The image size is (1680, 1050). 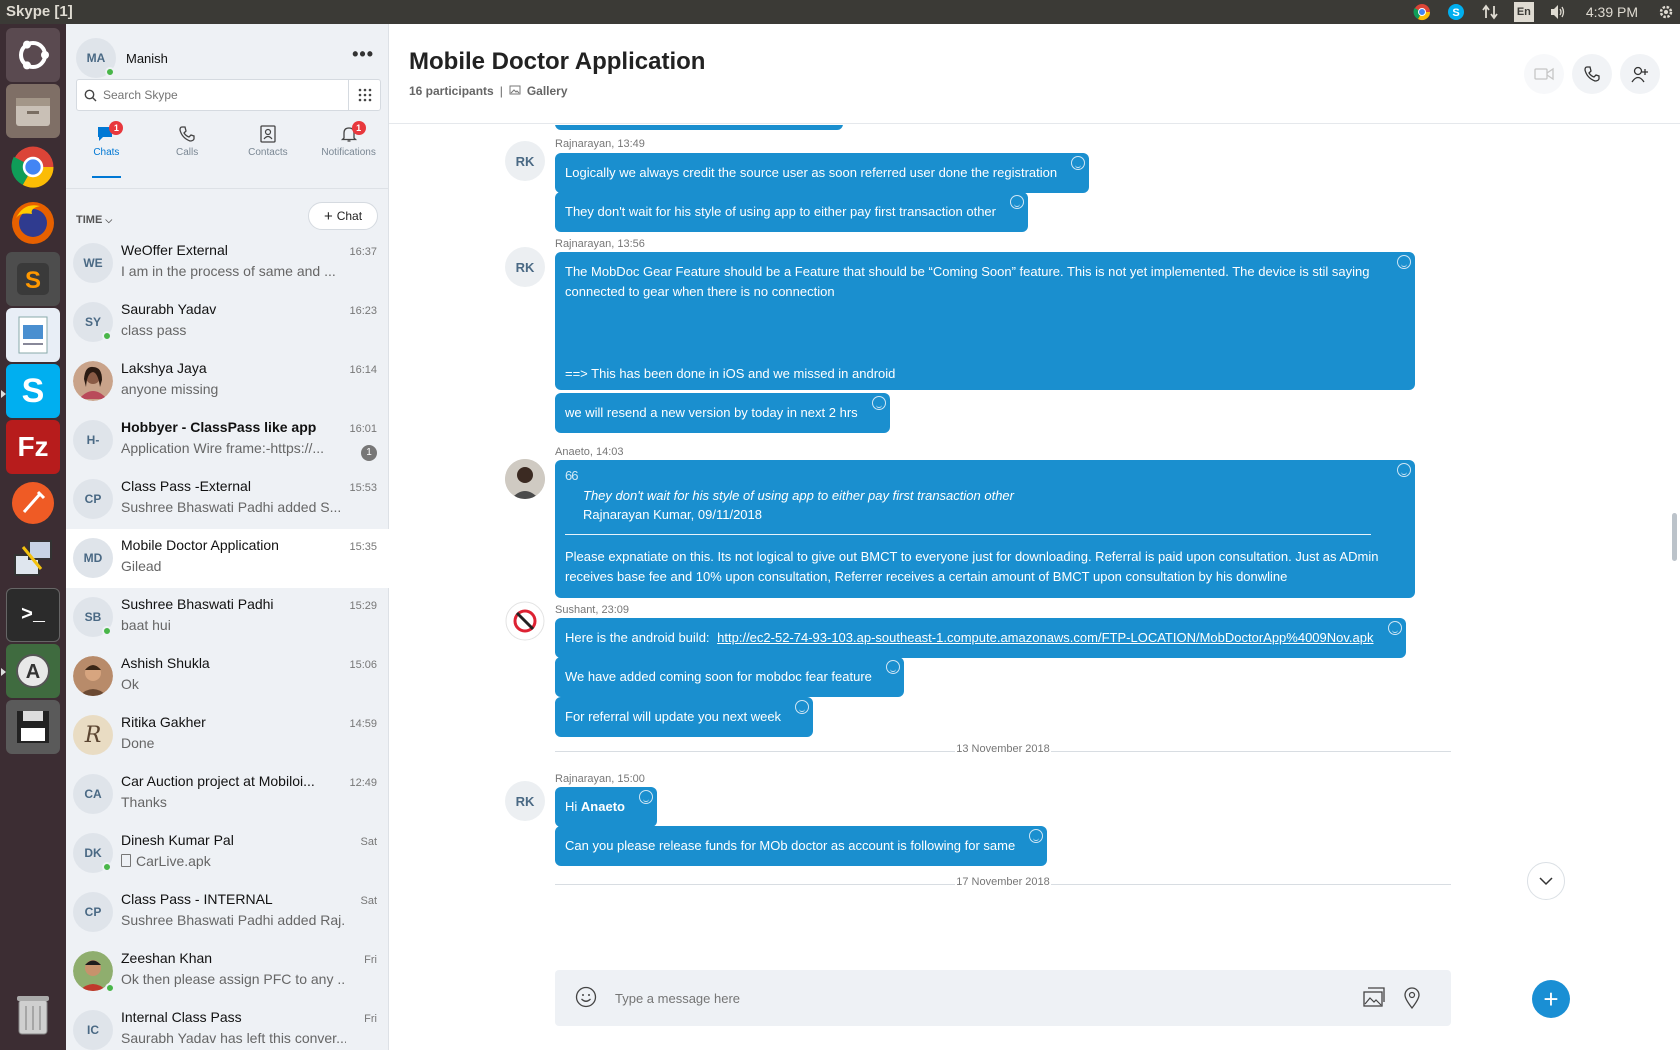 What do you see at coordinates (965, 998) in the screenshot?
I see `message-input` at bounding box center [965, 998].